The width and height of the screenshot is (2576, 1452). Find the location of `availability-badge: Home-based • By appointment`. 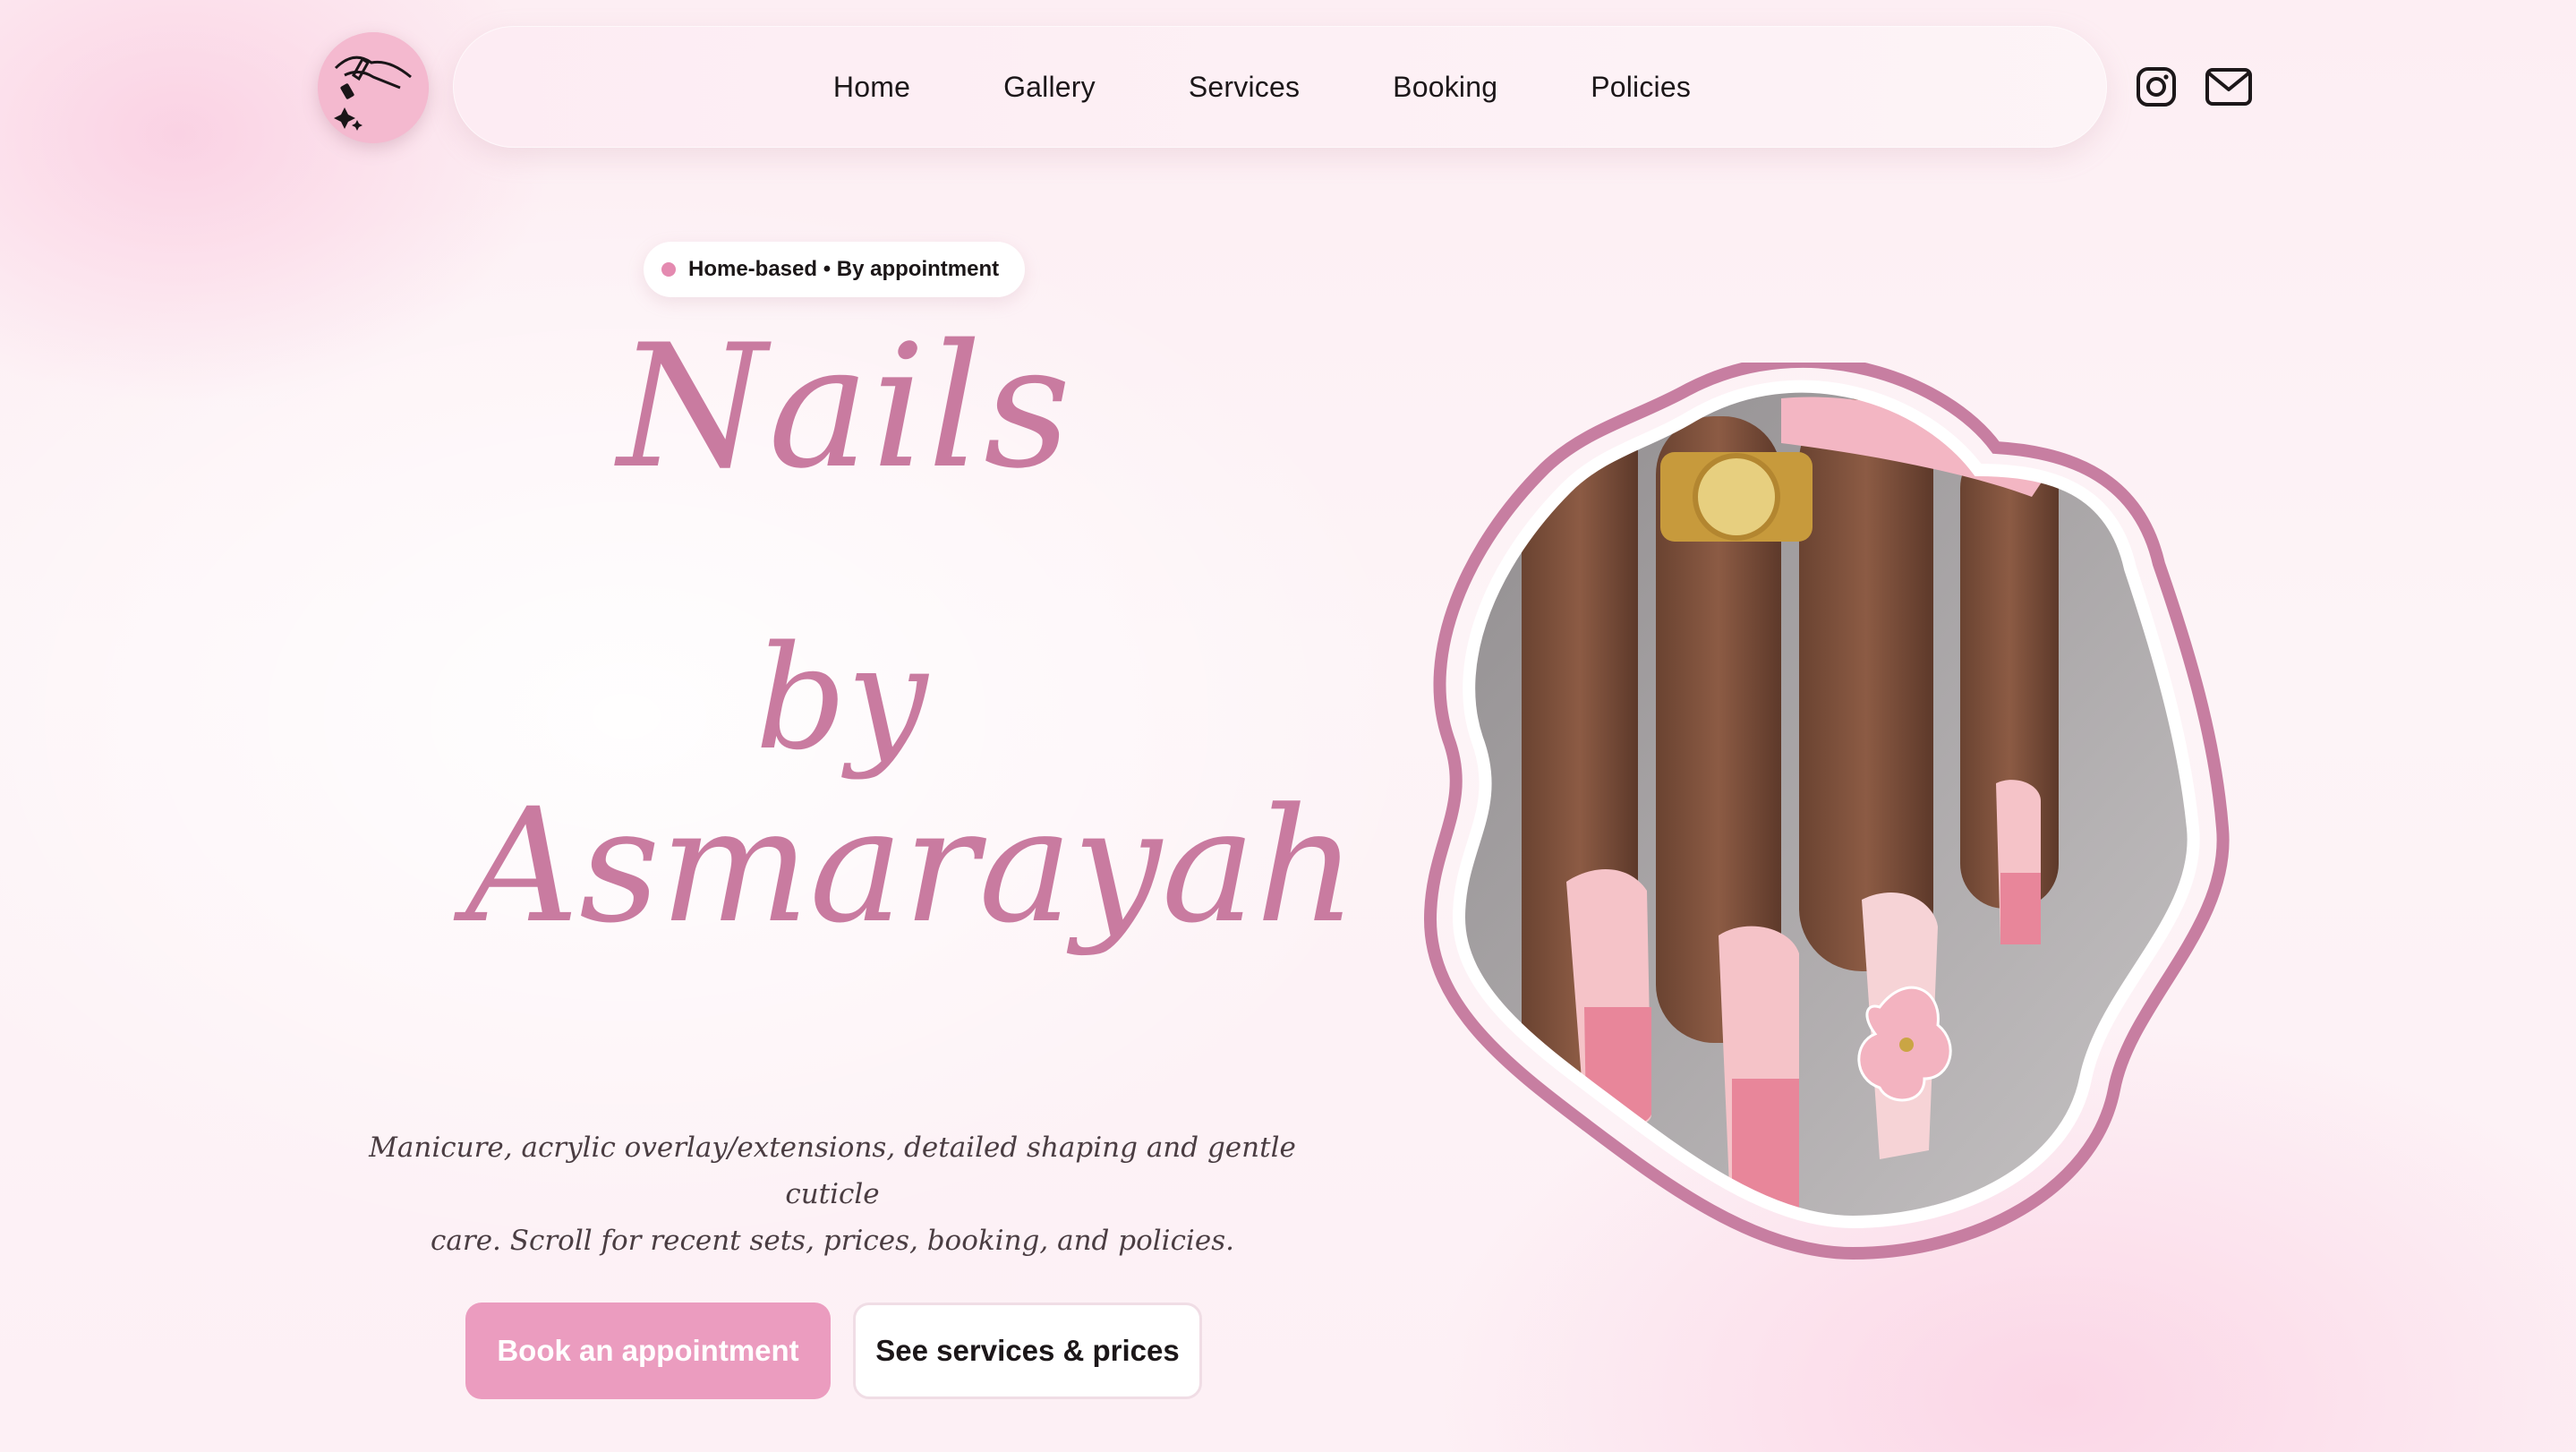

availability-badge: Home-based • By appointment is located at coordinates (834, 269).